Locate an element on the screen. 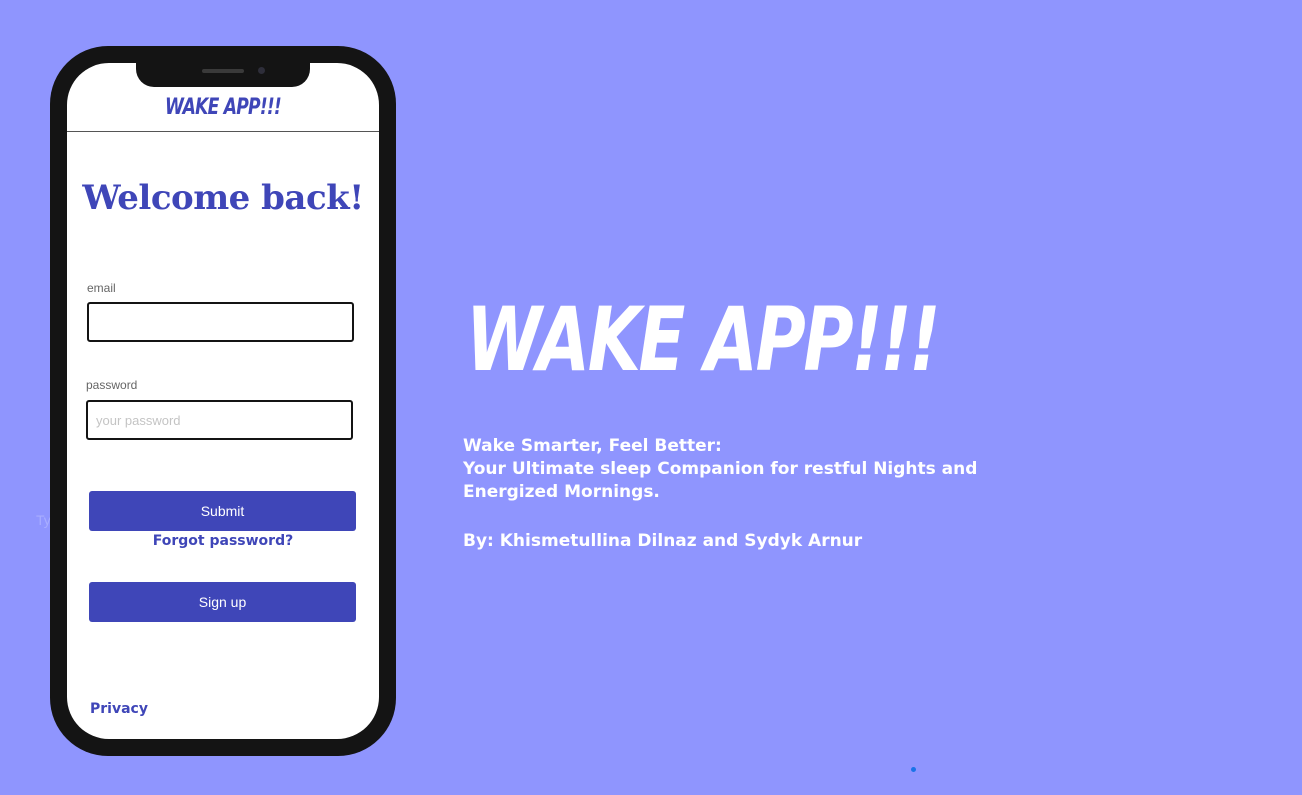 This screenshot has width=1302, height=795. privacy-link: Privacy is located at coordinates (119, 709).